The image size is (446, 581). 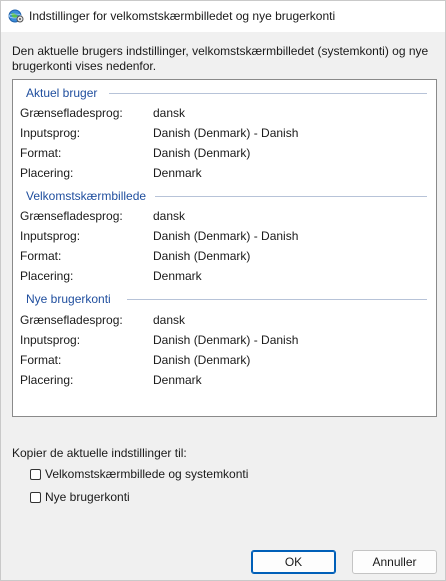 I want to click on checkbox-welcome-screen: Velkomstskærmbillede og systemkonti, so click(x=139, y=474).